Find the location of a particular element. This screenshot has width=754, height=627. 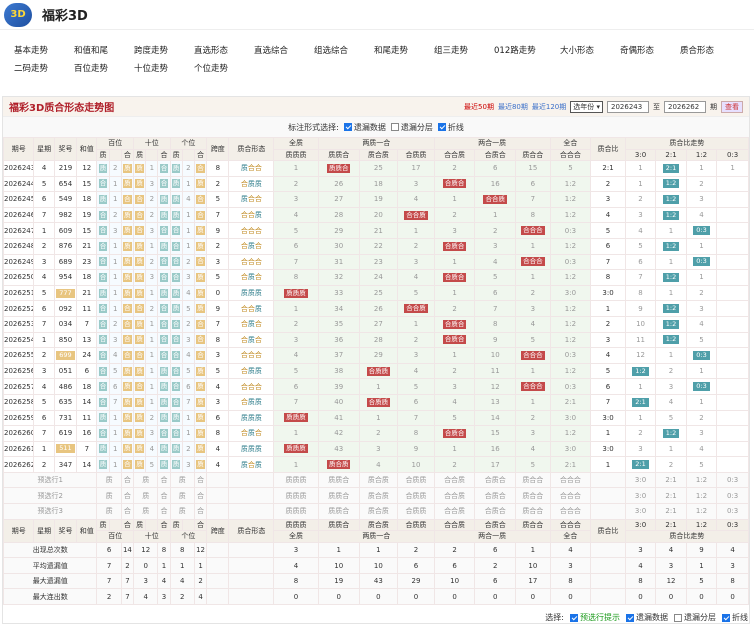

footer-option: 遗漏数据 is located at coordinates (647, 617).